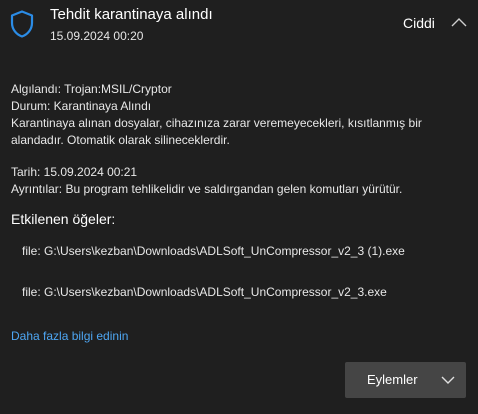 This screenshot has width=478, height=414. I want to click on collapse-button, so click(459, 22).